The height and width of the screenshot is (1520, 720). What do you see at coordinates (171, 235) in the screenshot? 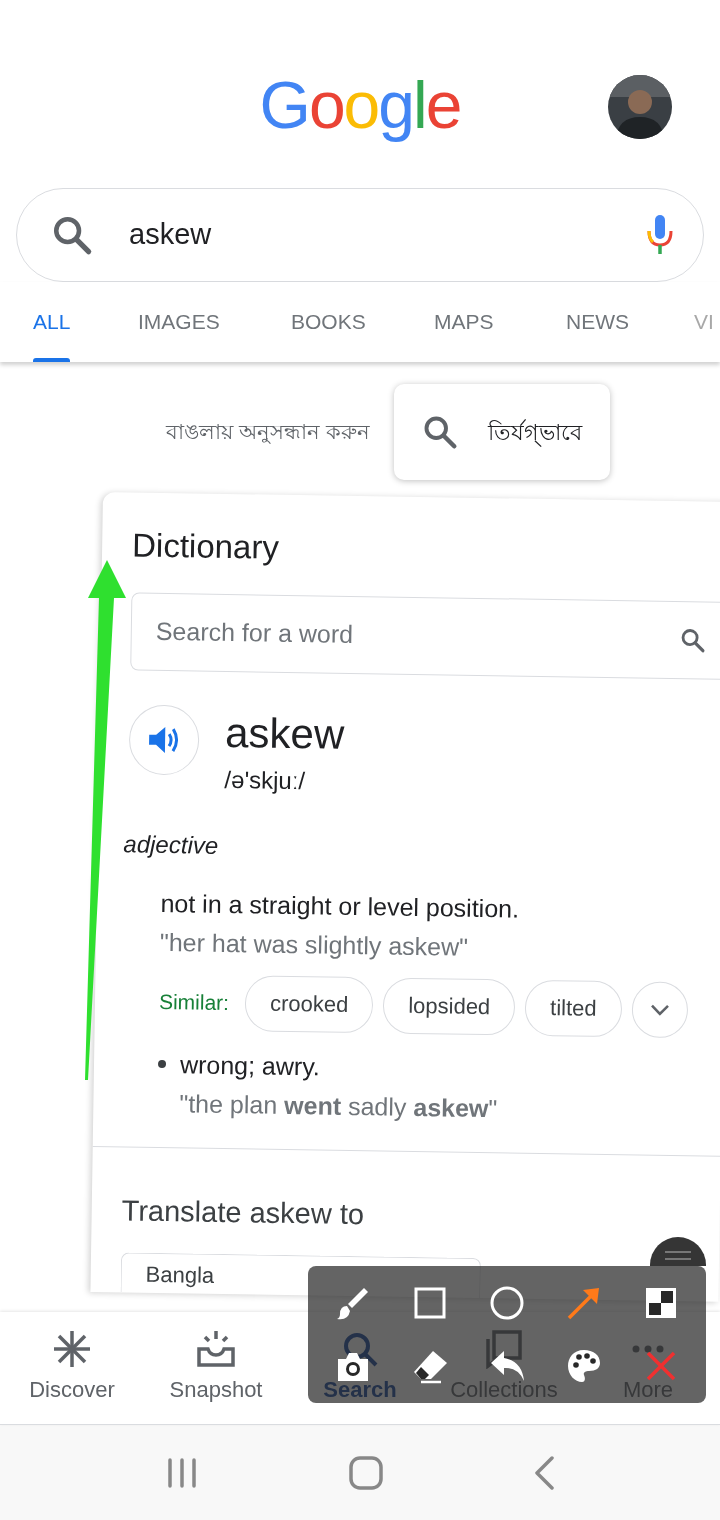
I see `search-query: askew` at bounding box center [171, 235].